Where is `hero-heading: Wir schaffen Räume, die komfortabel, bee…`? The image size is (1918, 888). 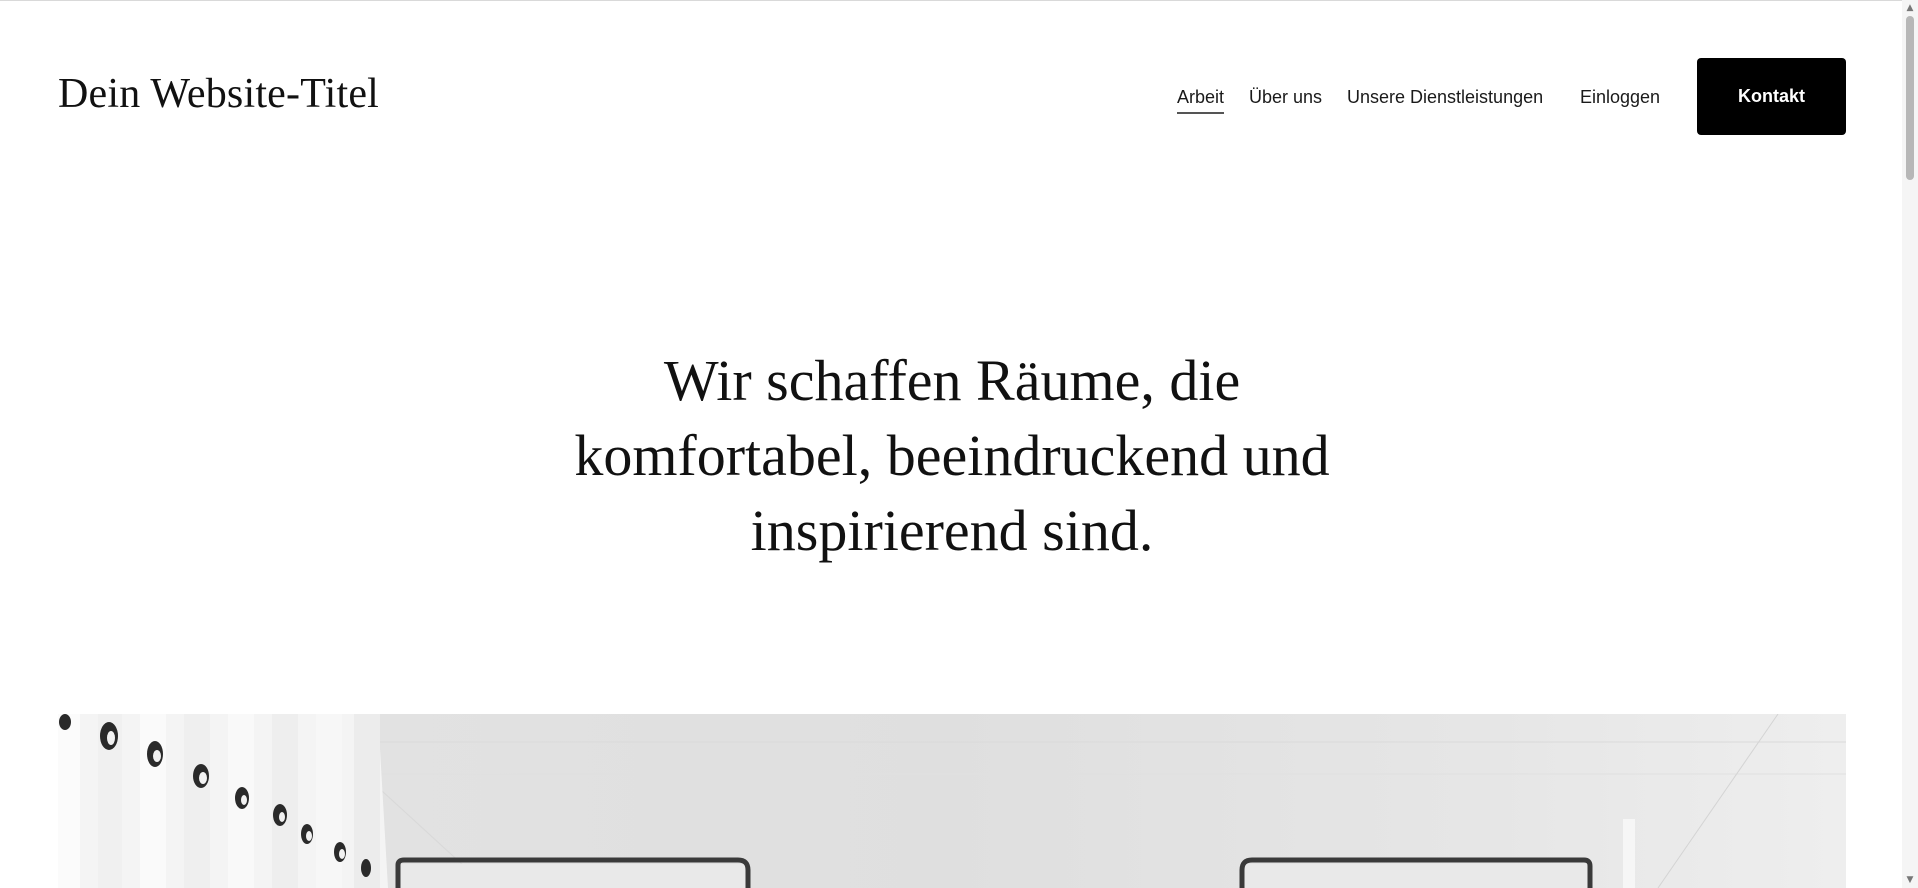
hero-heading: Wir schaffen Räume, die komfortabel, bee… is located at coordinates (952, 455).